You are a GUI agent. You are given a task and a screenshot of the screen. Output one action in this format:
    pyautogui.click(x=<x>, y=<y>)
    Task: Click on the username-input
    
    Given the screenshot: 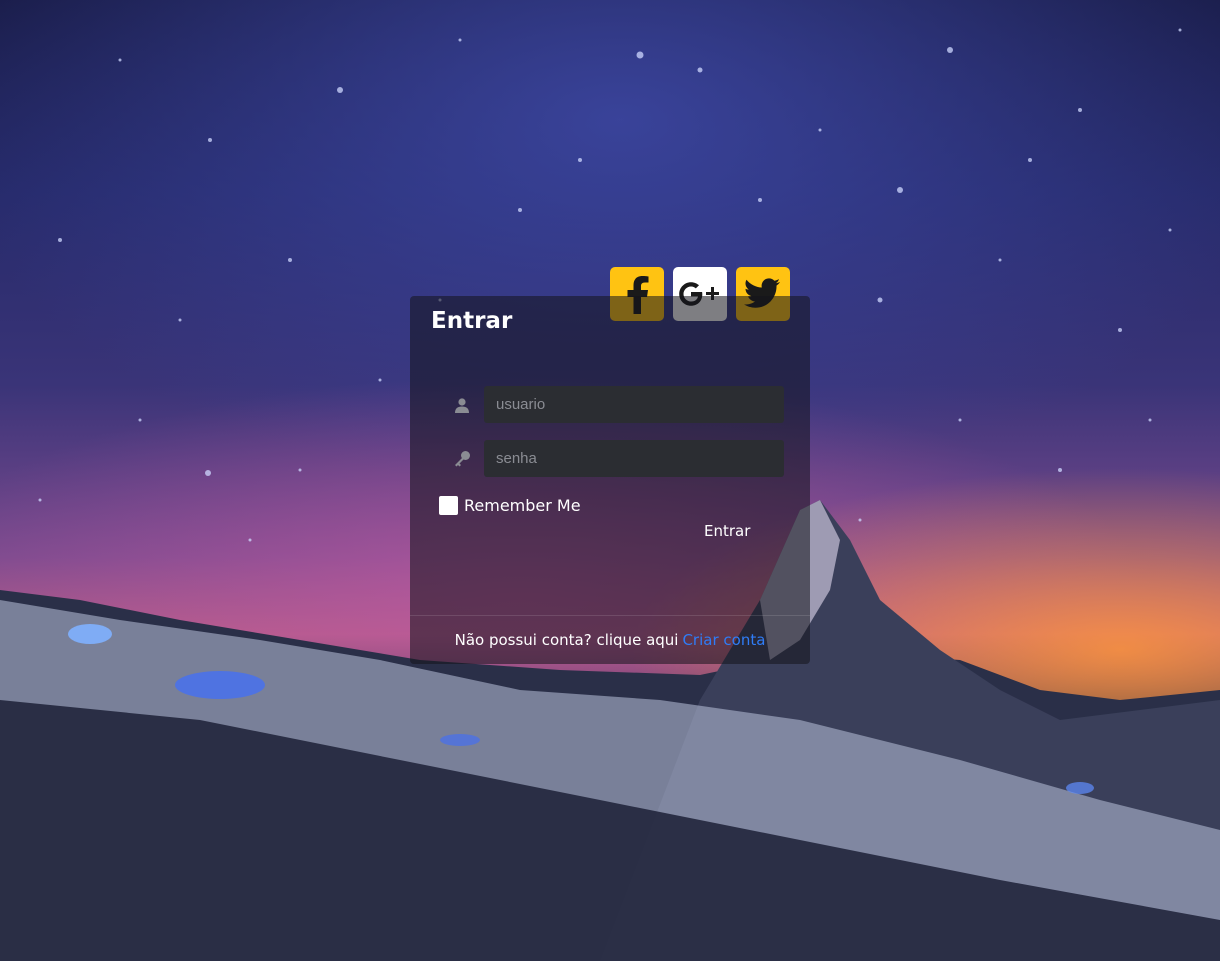 What is the action you would take?
    pyautogui.click(x=634, y=404)
    